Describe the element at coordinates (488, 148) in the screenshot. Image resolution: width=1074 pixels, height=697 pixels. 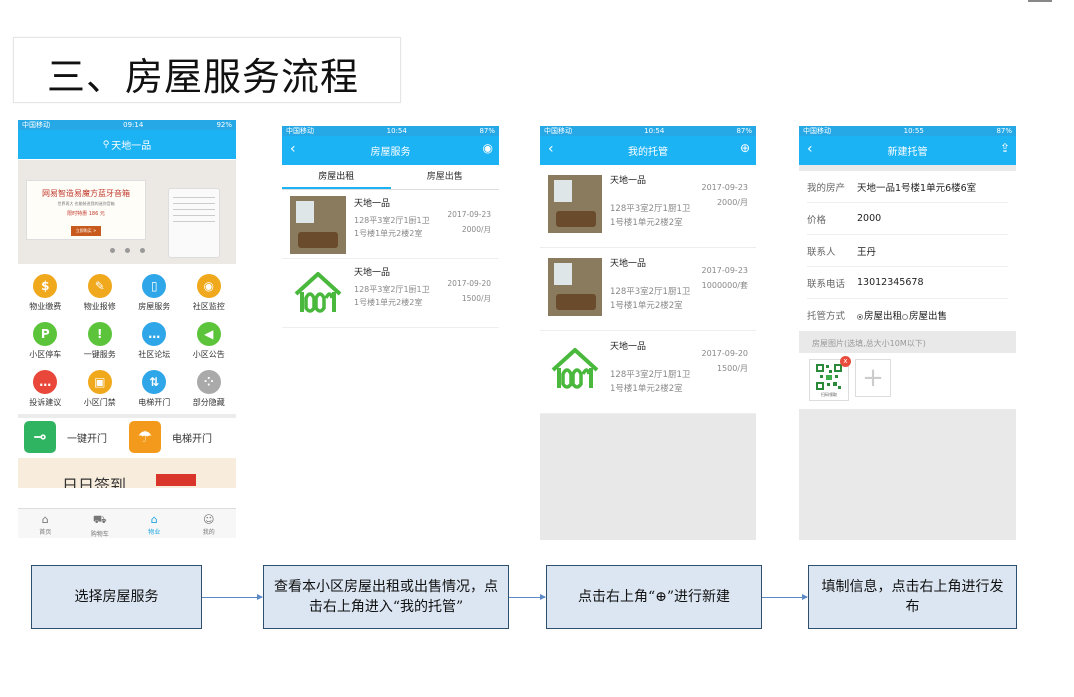
I see `profile-icon: ◉` at that location.